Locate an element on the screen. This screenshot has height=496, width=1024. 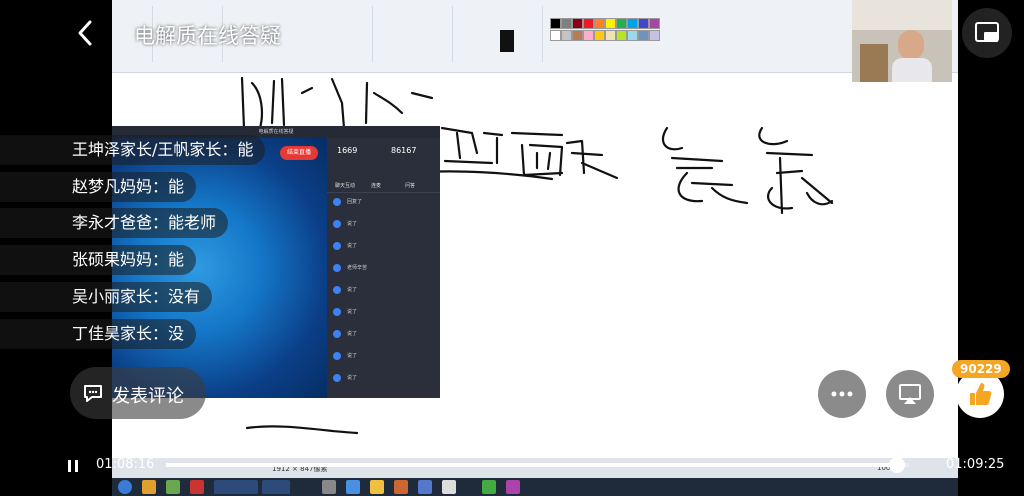
popup-message-text: 回复了 is located at coordinates (355, 202).